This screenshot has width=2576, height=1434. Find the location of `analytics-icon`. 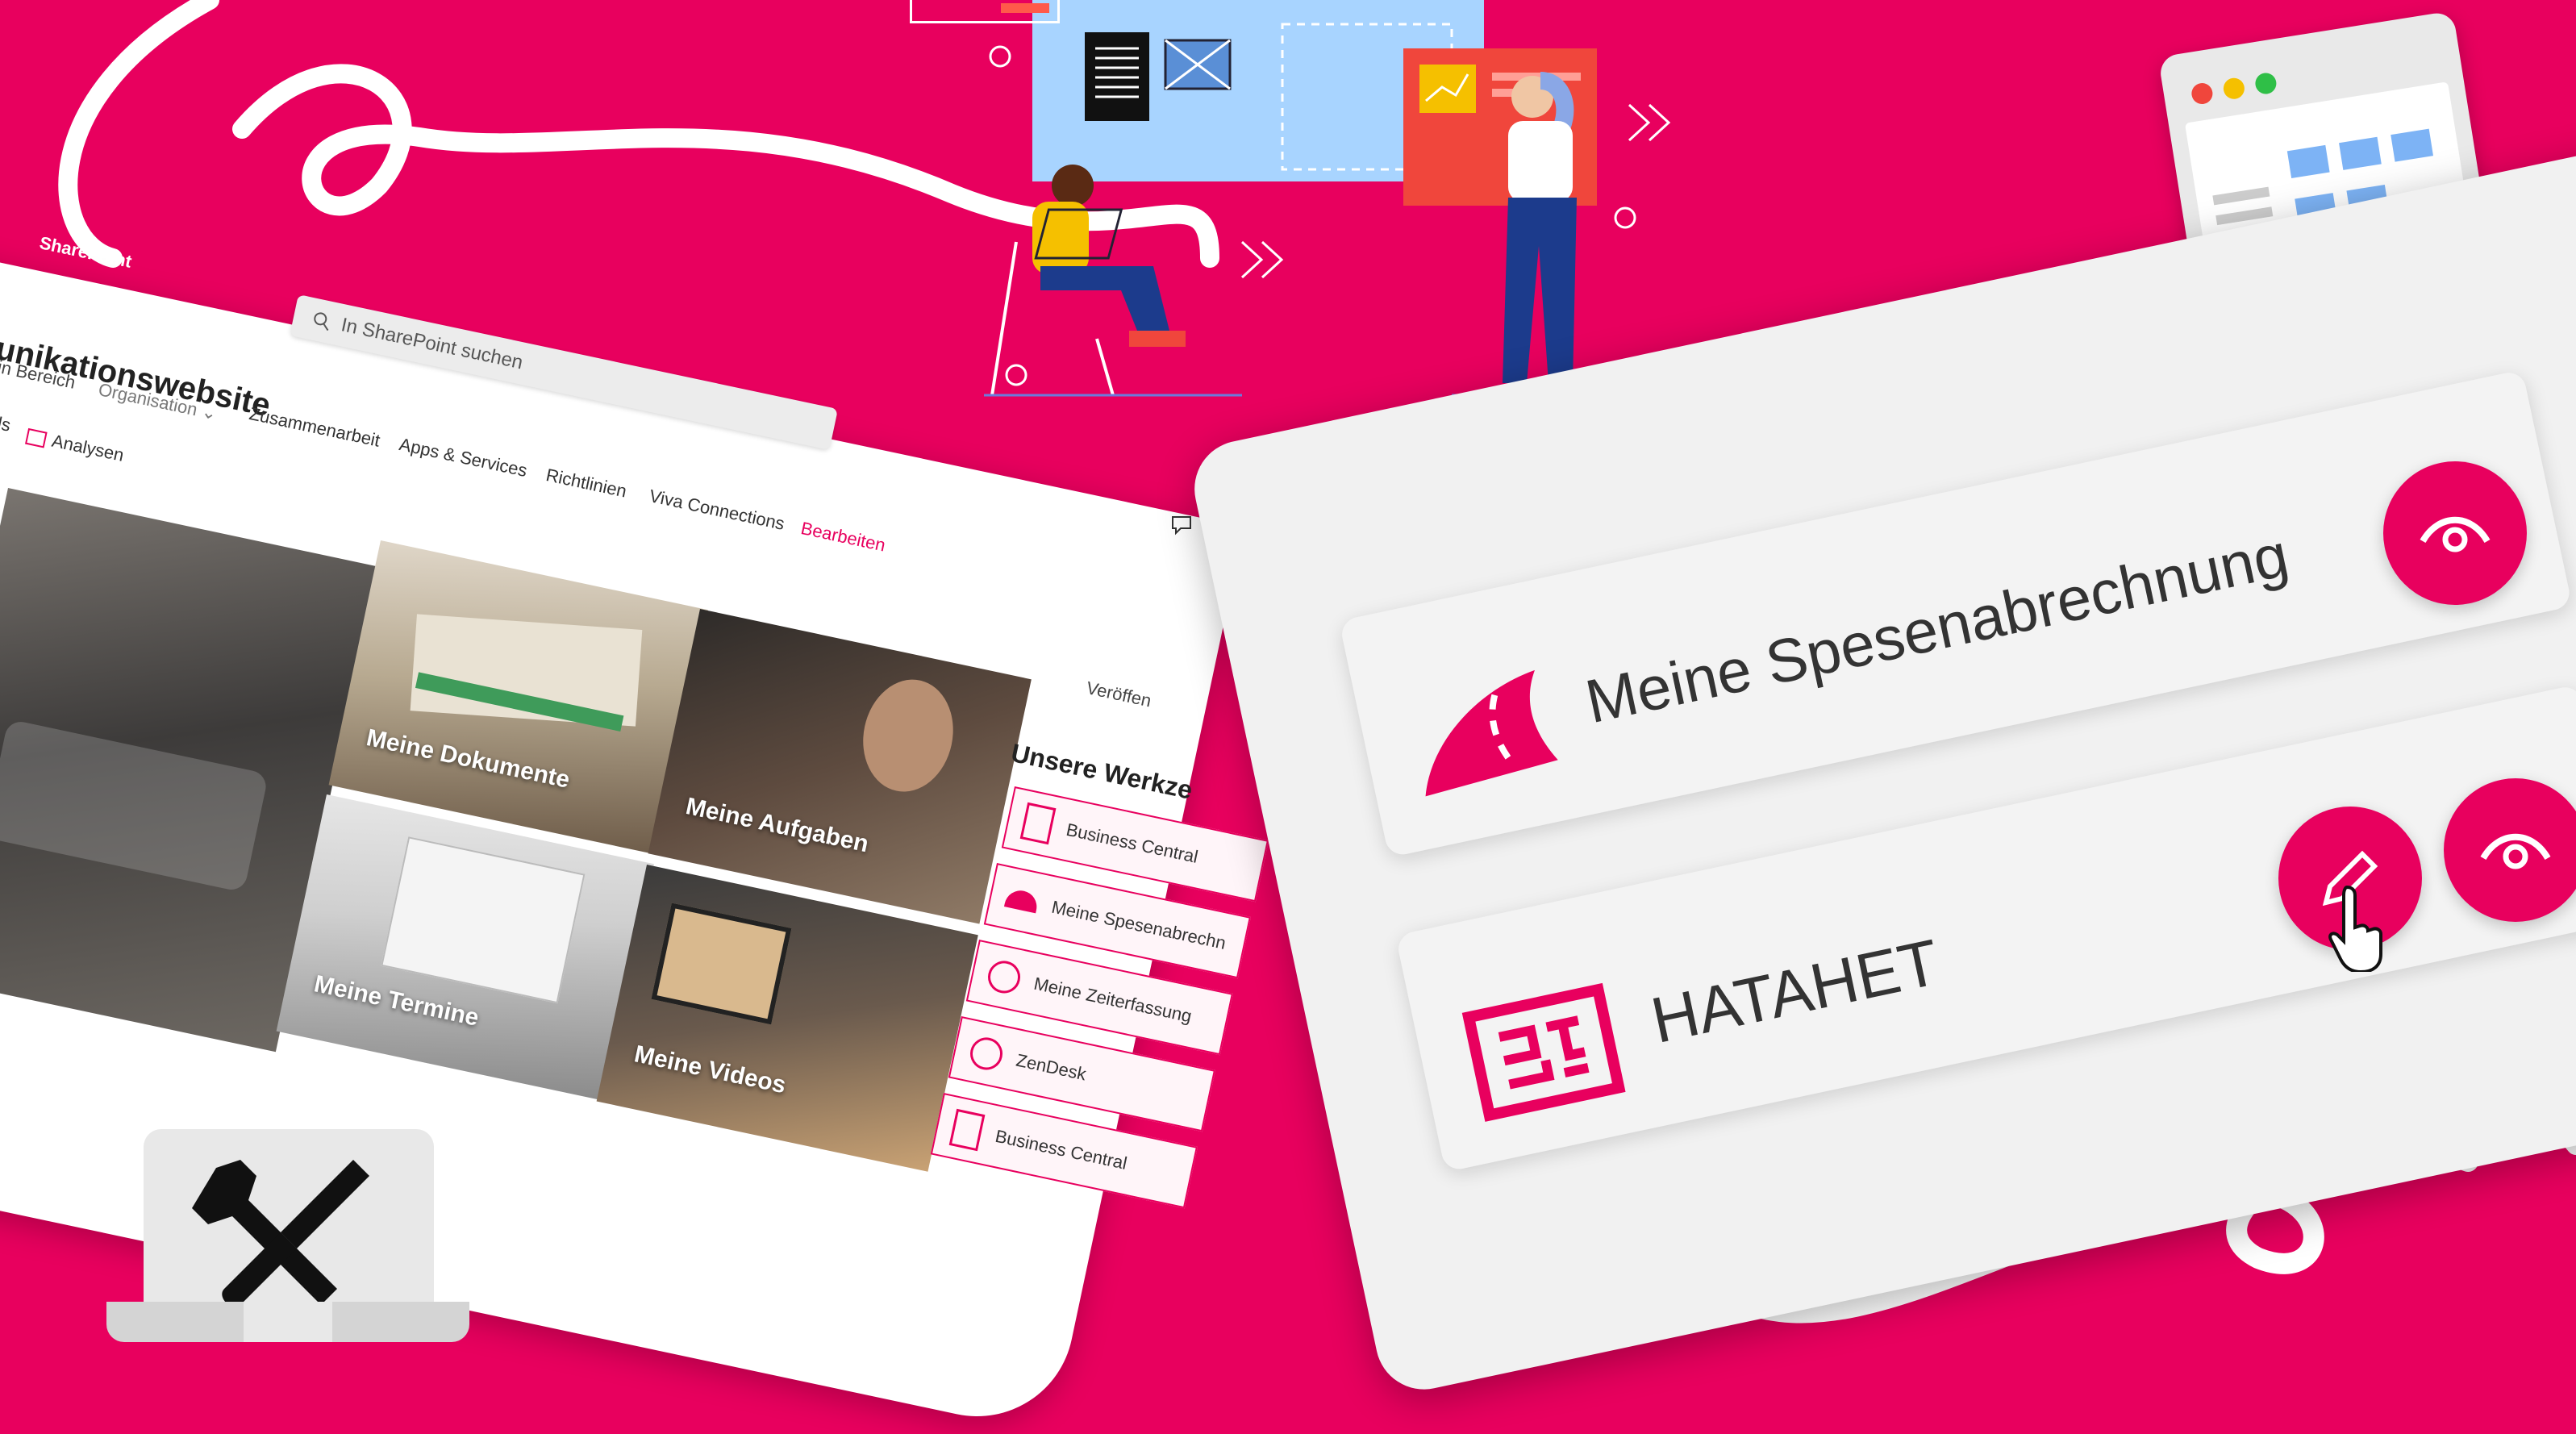

analytics-icon is located at coordinates (36, 438).